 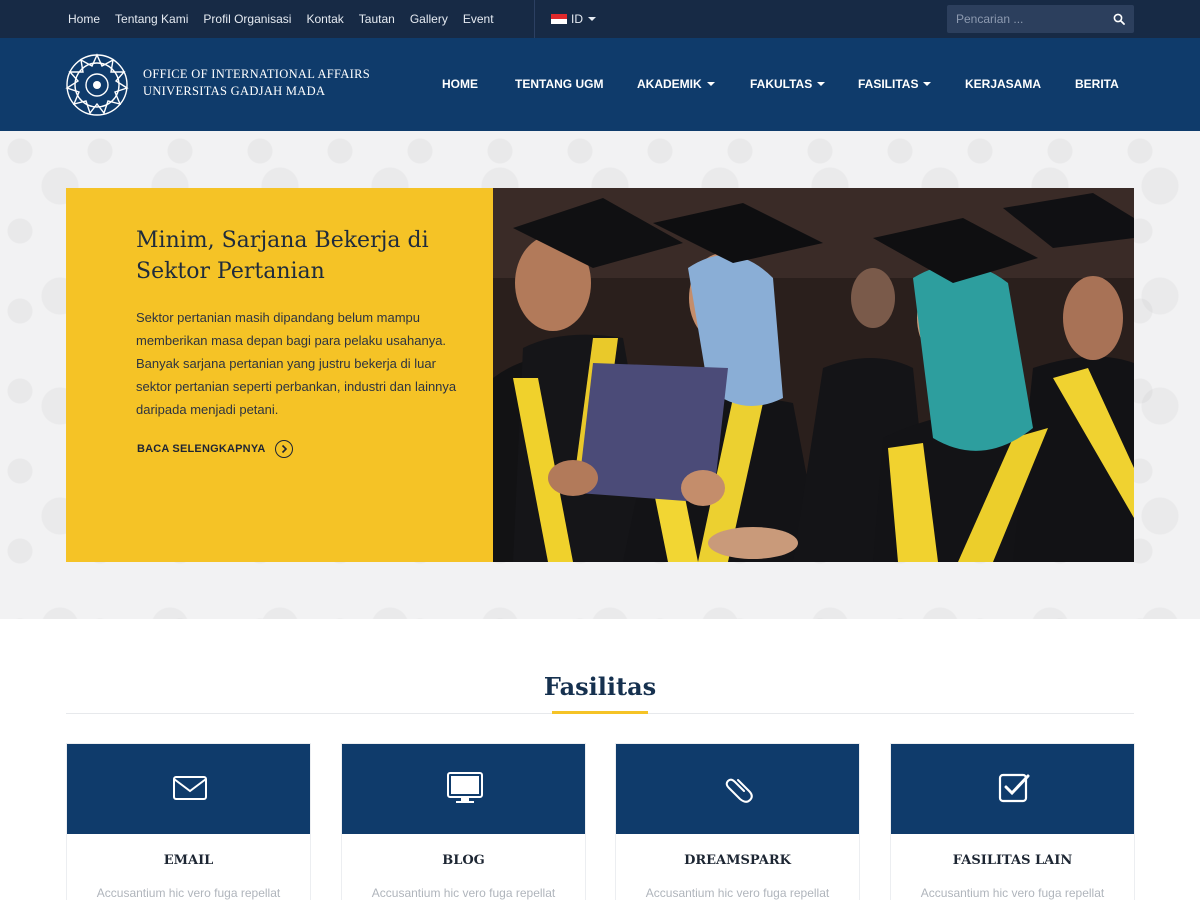 What do you see at coordinates (188, 860) in the screenshot?
I see `facility-name: EMAIL` at bounding box center [188, 860].